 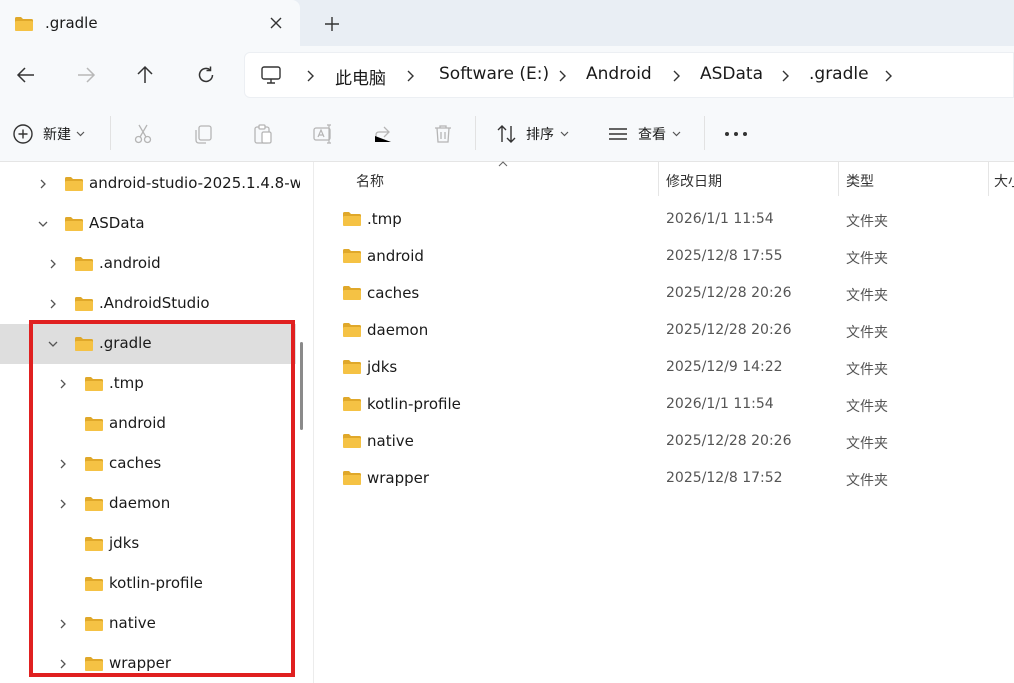 I want to click on command-bar: 新建 排序 查看, so click(x=507, y=133).